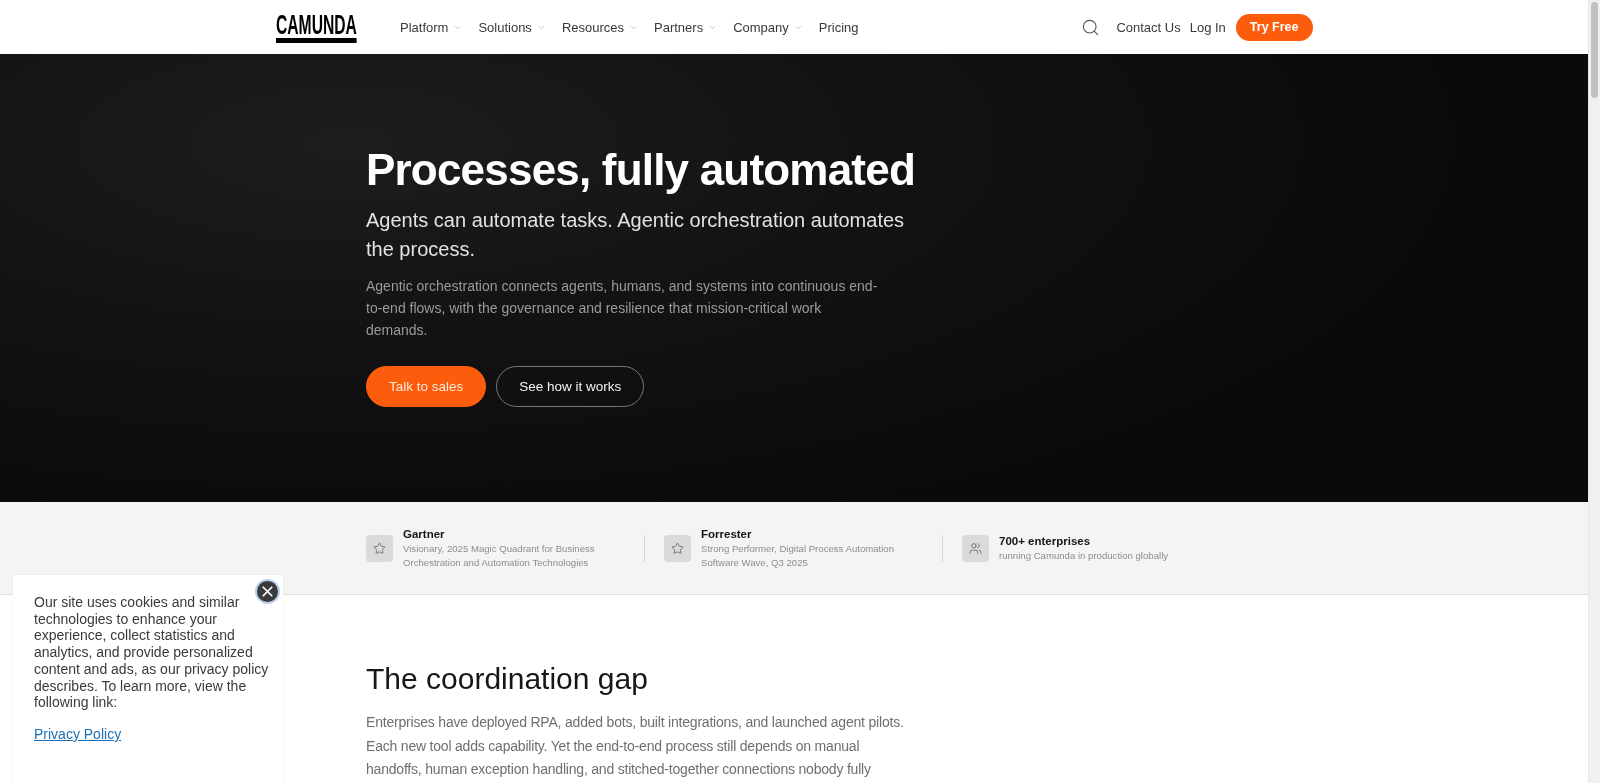 The image size is (1600, 783). I want to click on hero-subtitle: Agents can automate tasks. Agentic orchestration automates the process., so click(636, 235).